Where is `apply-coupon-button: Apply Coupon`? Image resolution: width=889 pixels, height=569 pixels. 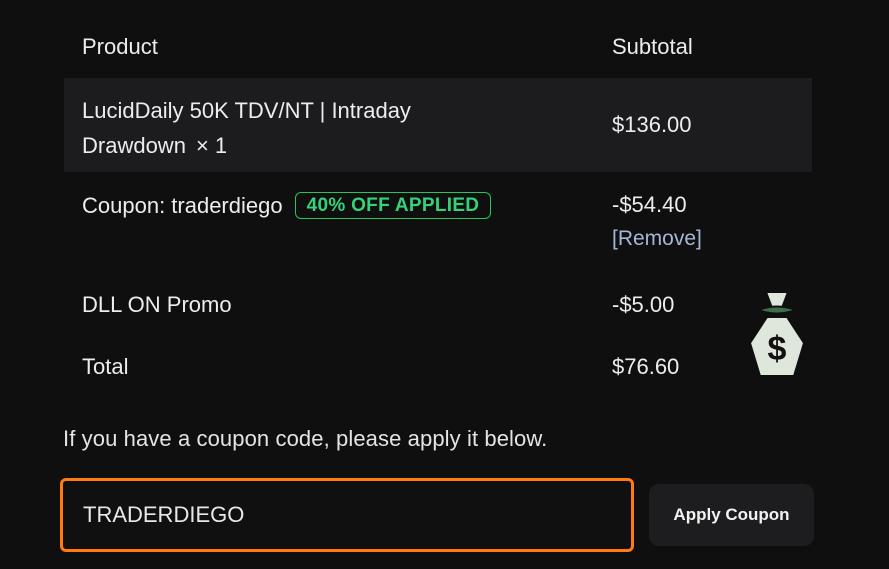
apply-coupon-button: Apply Coupon is located at coordinates (731, 515).